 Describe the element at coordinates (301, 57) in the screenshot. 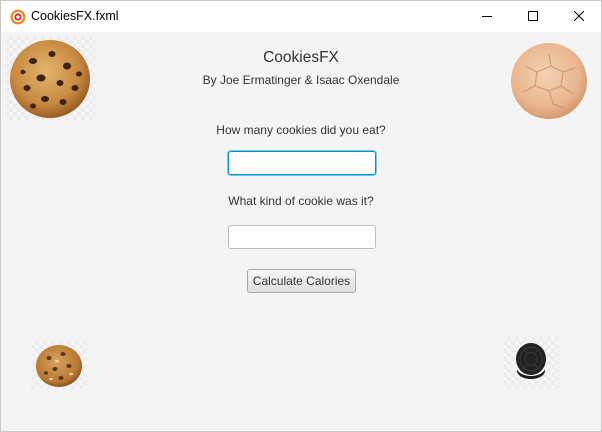

I see `app-heading: CookiesFX` at that location.